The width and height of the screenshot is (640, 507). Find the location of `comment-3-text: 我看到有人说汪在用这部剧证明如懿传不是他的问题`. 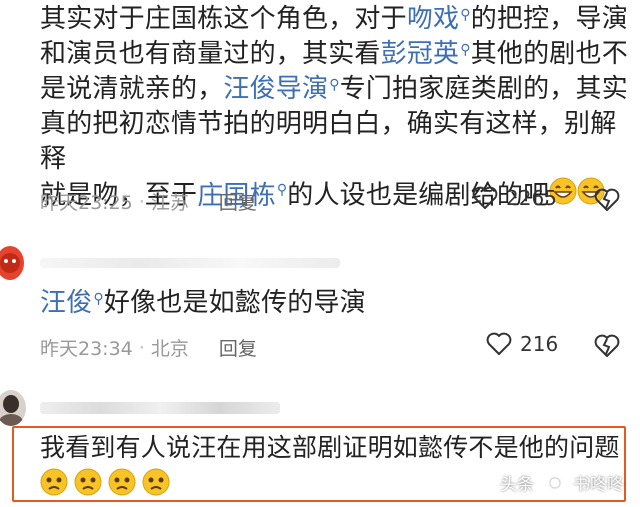

comment-3-text: 我看到有人说汪在用这部剧证明如懿传不是他的问题 is located at coordinates (335, 447).